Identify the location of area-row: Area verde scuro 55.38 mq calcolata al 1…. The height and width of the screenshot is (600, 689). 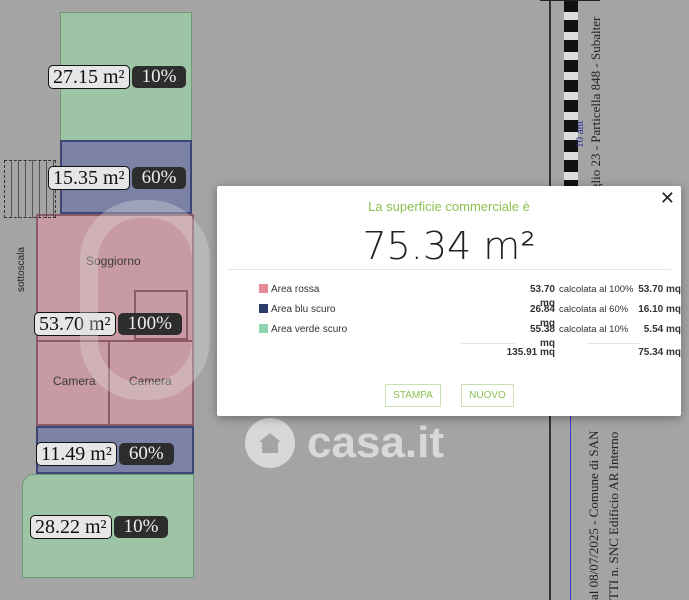
(470, 336).